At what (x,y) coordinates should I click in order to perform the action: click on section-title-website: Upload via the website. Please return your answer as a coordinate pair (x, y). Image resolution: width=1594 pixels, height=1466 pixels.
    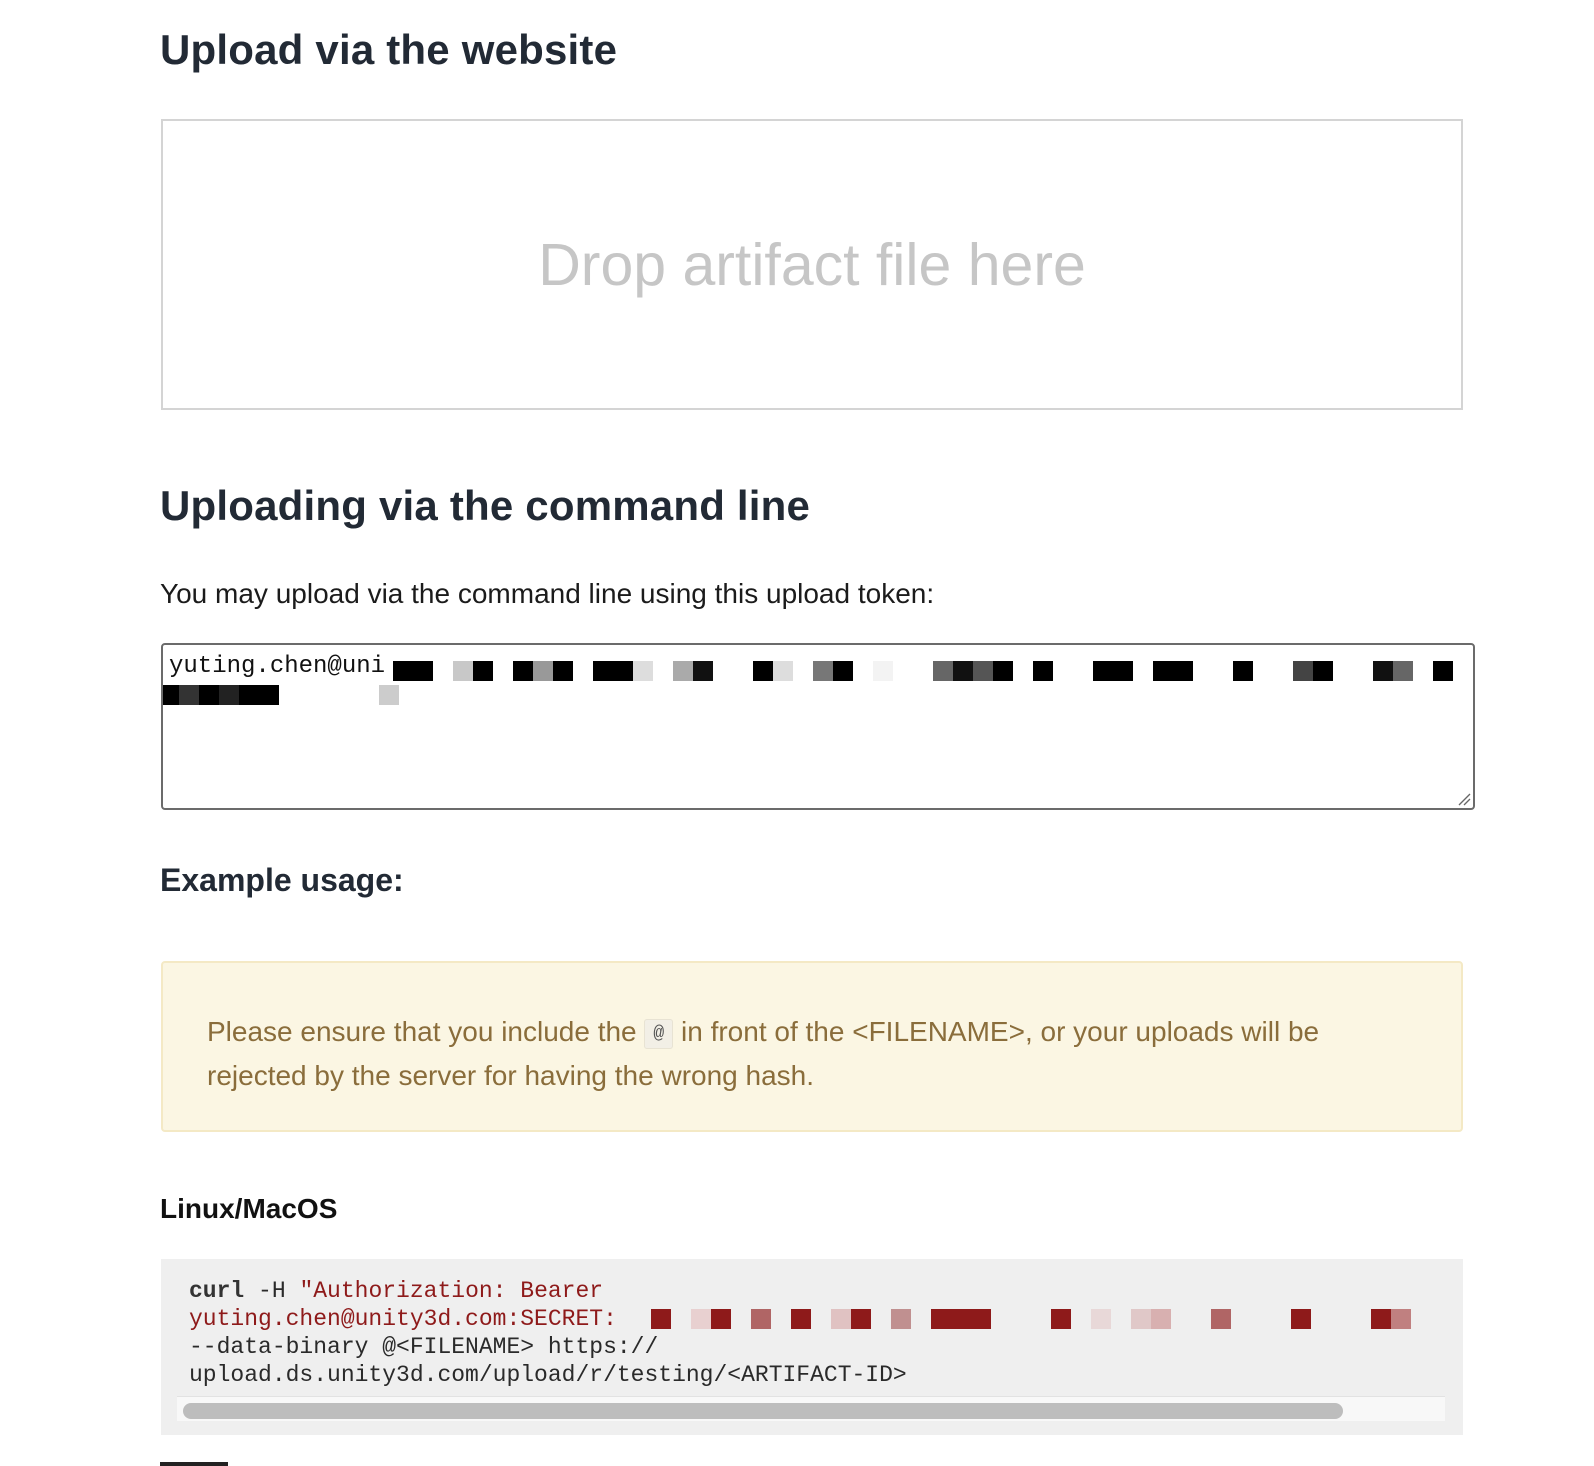
    Looking at the image, I should click on (389, 49).